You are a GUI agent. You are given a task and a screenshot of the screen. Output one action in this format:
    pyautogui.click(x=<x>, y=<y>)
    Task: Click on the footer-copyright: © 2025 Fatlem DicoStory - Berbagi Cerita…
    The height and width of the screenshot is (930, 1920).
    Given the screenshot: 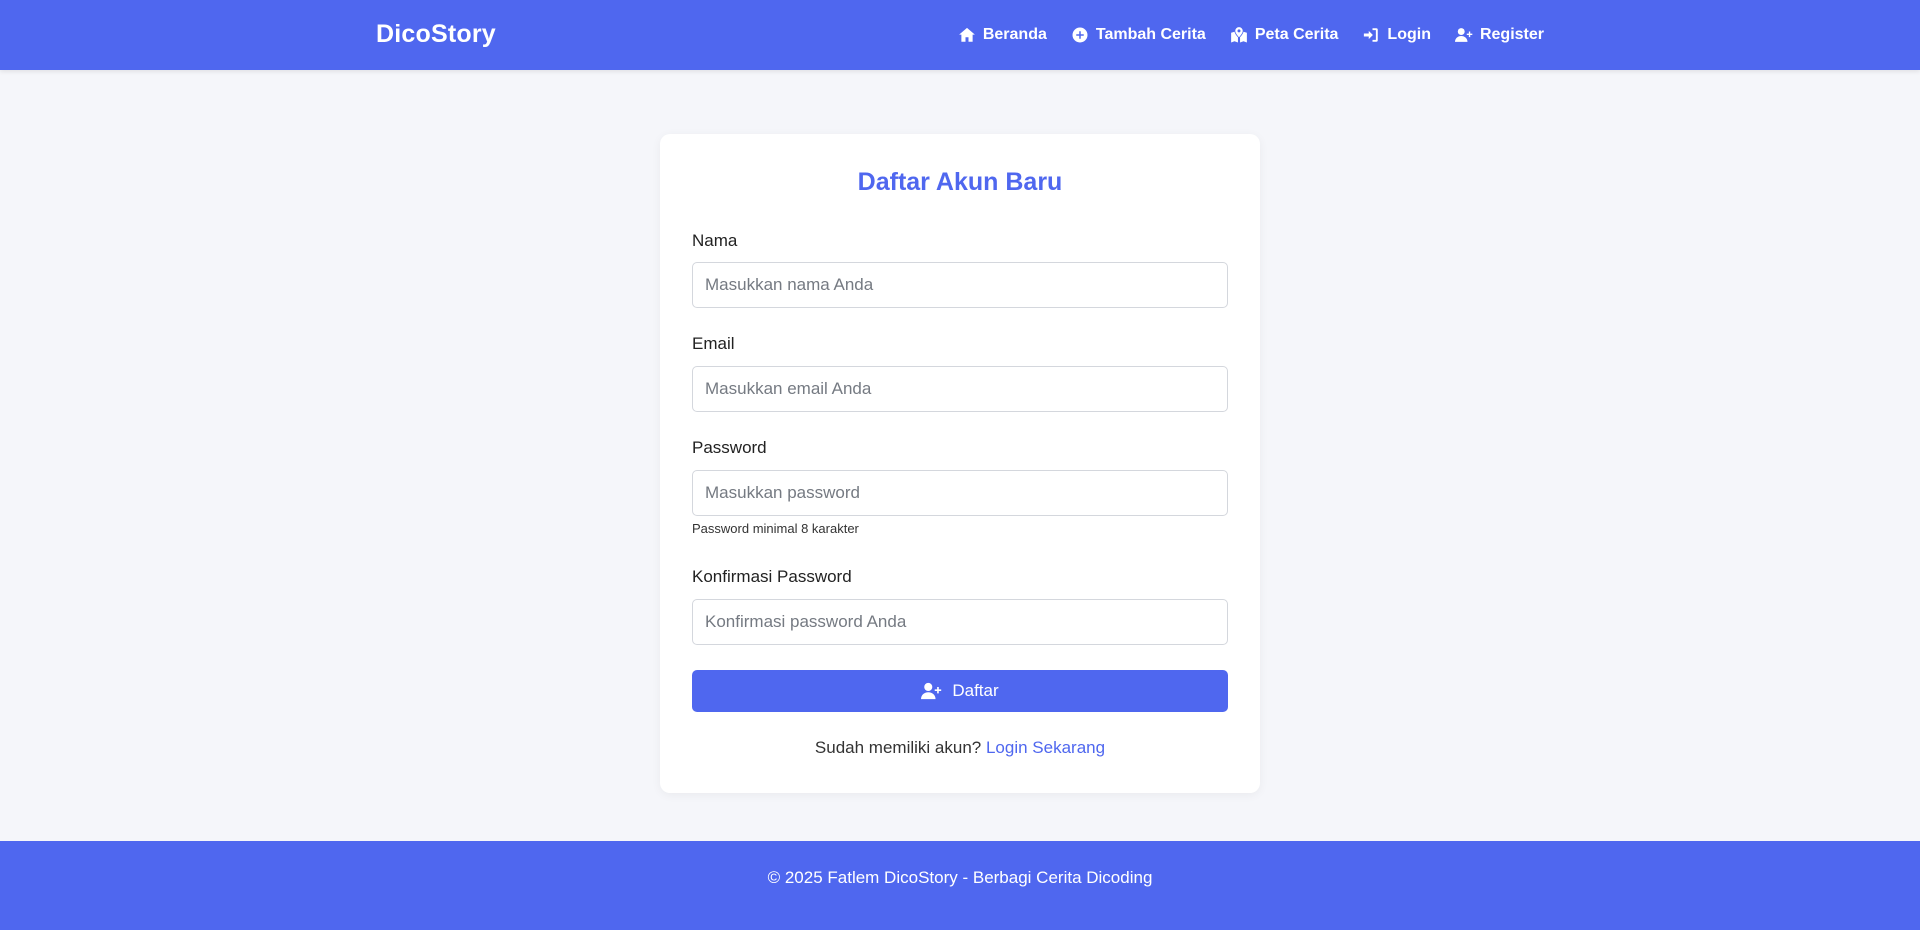 What is the action you would take?
    pyautogui.click(x=960, y=877)
    